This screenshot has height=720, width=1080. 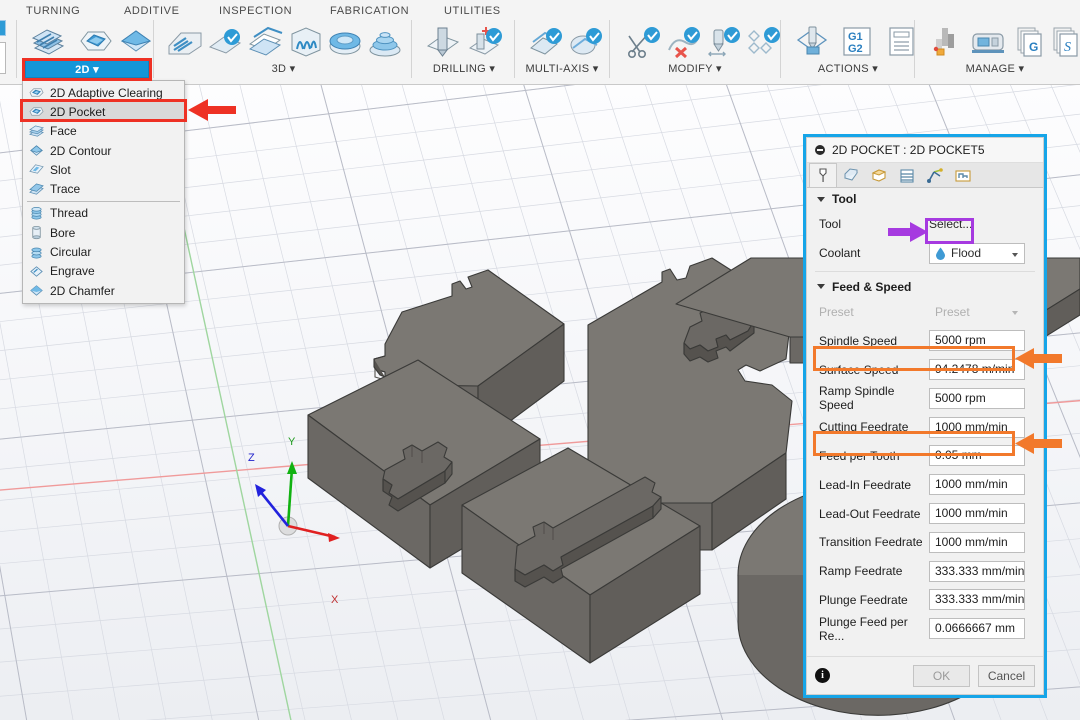 What do you see at coordinates (977, 629) in the screenshot?
I see `input-plunge-feed-per-rev: 0.0666667 mm` at bounding box center [977, 629].